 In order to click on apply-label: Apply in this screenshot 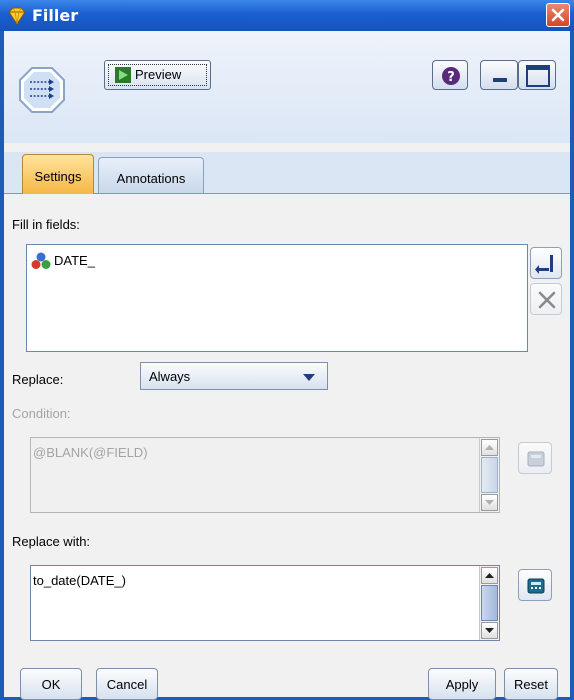, I will do `click(462, 684)`.